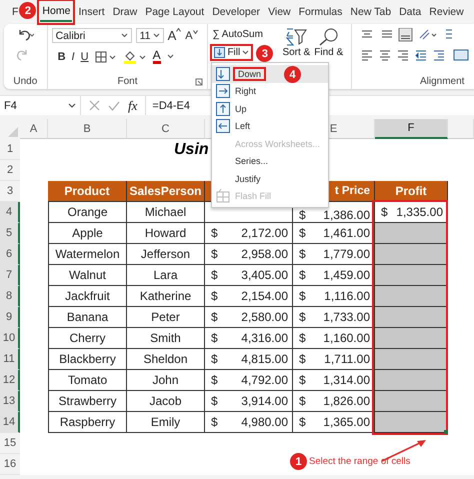  Describe the element at coordinates (87, 212) in the screenshot. I see `table-cell: Orange` at that location.